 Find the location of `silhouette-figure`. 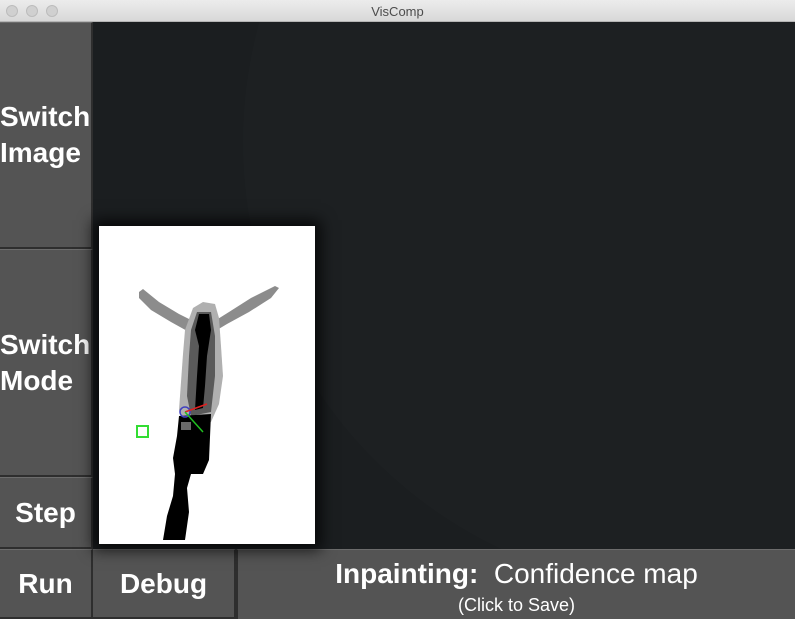

silhouette-figure is located at coordinates (207, 413).